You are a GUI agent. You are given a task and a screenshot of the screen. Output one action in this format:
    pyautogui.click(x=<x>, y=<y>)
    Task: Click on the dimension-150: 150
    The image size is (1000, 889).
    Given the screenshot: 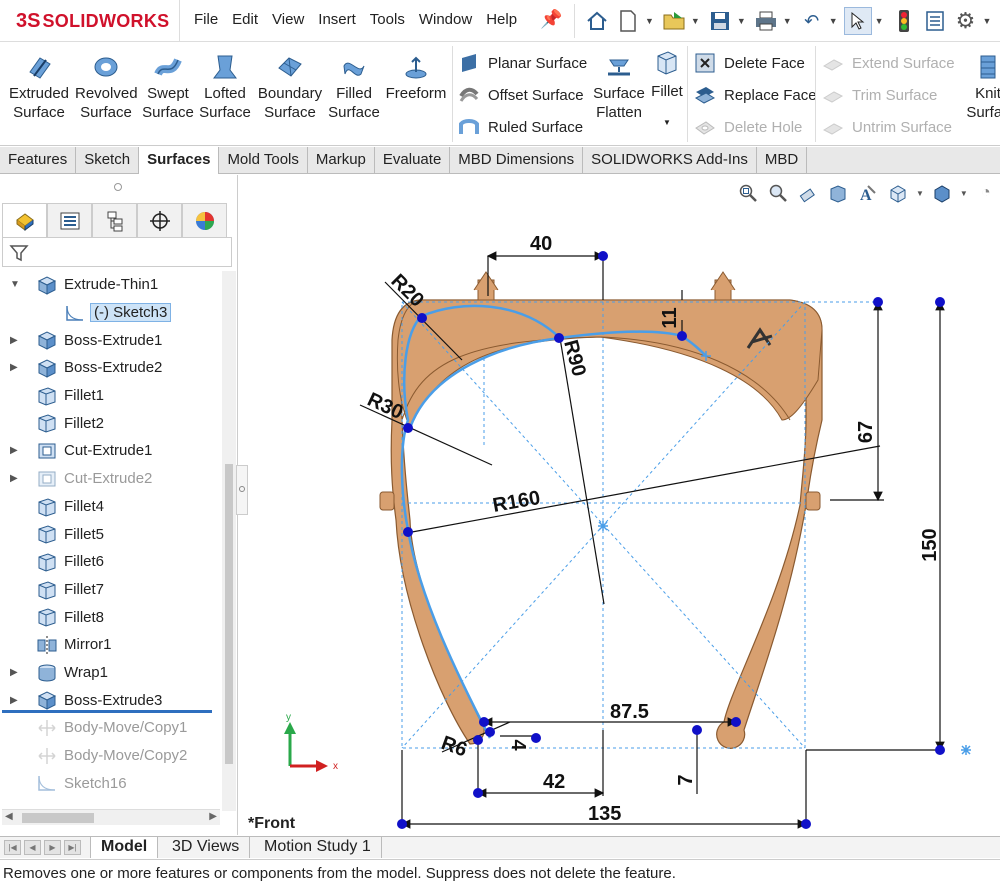 What is the action you would take?
    pyautogui.click(x=930, y=544)
    